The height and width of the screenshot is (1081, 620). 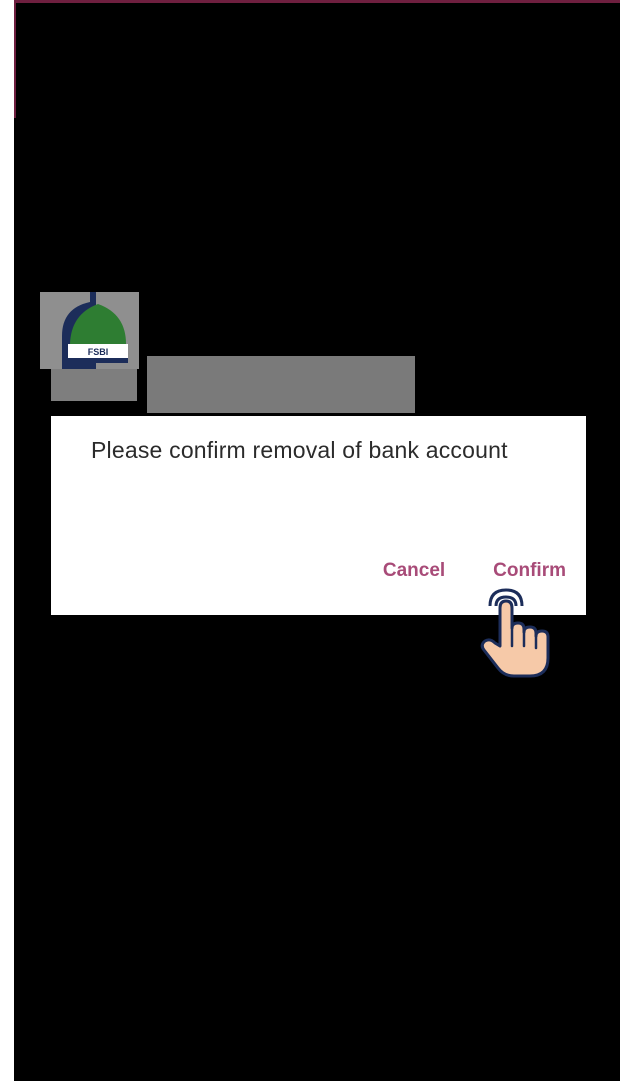 What do you see at coordinates (474, 571) in the screenshot?
I see `dialog-actions: Cancel Confirm` at bounding box center [474, 571].